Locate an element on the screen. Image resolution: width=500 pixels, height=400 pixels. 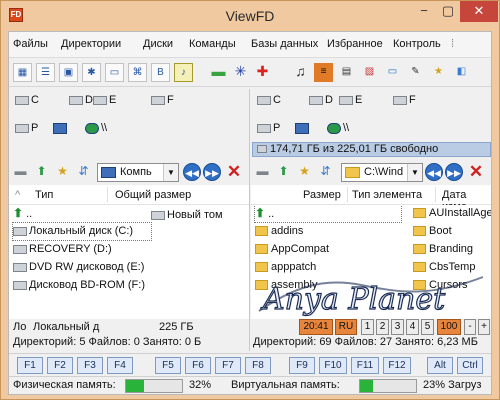
list-item-drive-e: DVD RW дисковод (E:) is located at coordinates (78, 267).